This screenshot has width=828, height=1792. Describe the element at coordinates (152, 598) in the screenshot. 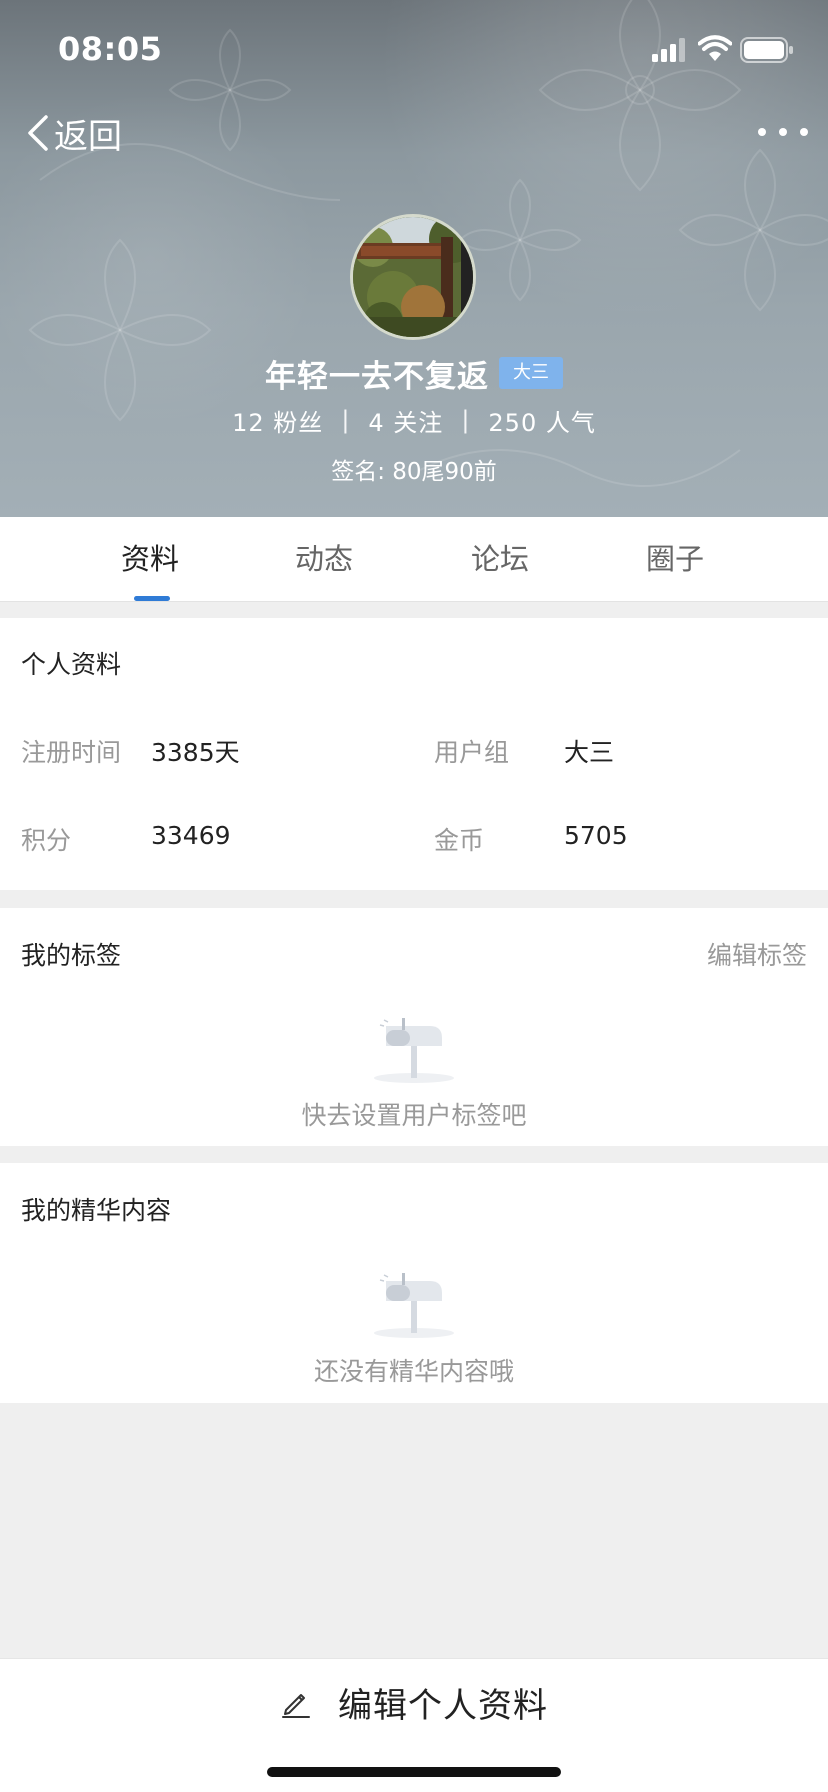

I see `active-tab-indicator` at that location.